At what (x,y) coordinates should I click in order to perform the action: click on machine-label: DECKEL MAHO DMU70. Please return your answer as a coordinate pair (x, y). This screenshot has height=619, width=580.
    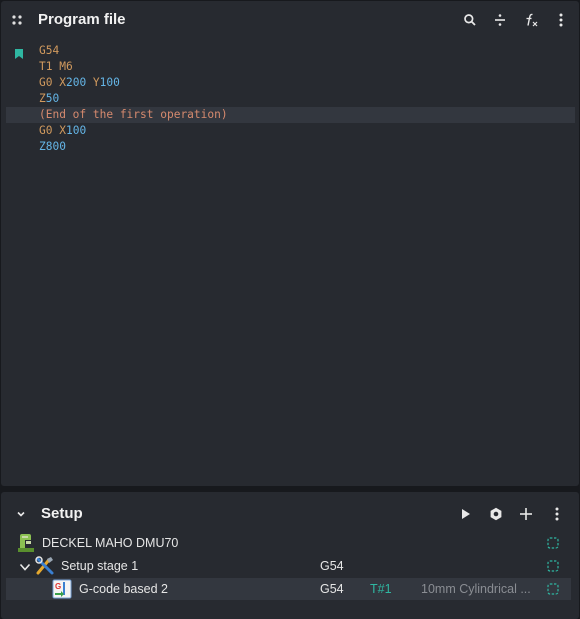
    Looking at the image, I should click on (110, 543).